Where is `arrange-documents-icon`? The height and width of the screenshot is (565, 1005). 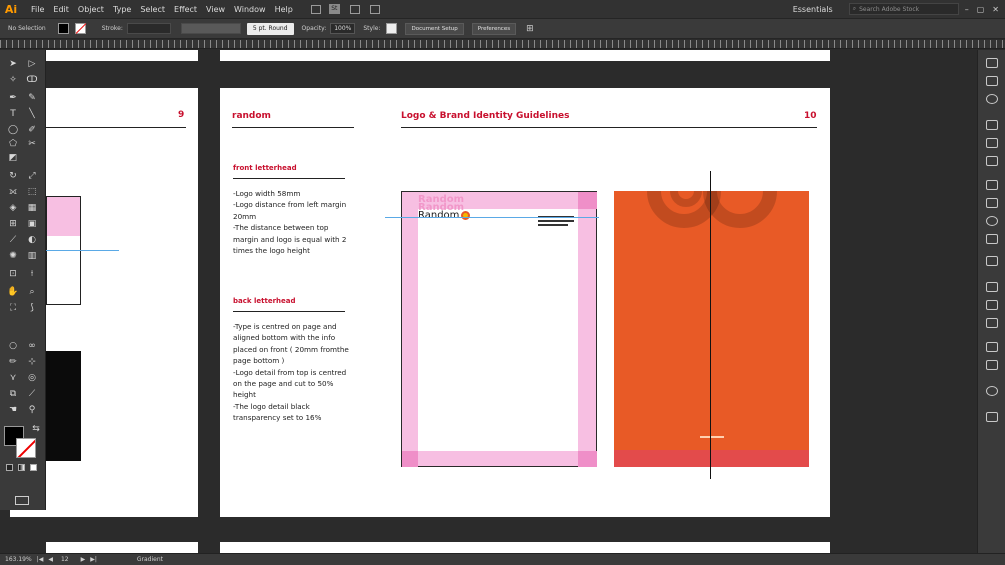 arrange-documents-icon is located at coordinates (354, 9).